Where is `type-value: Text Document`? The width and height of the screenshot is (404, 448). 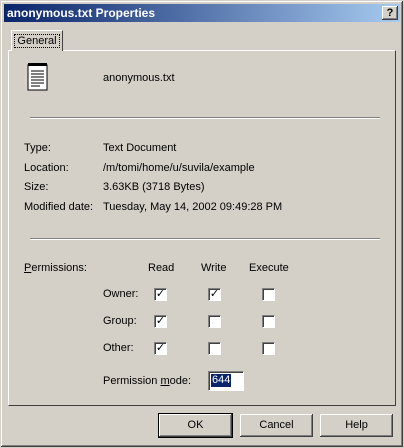 type-value: Text Document is located at coordinates (140, 148).